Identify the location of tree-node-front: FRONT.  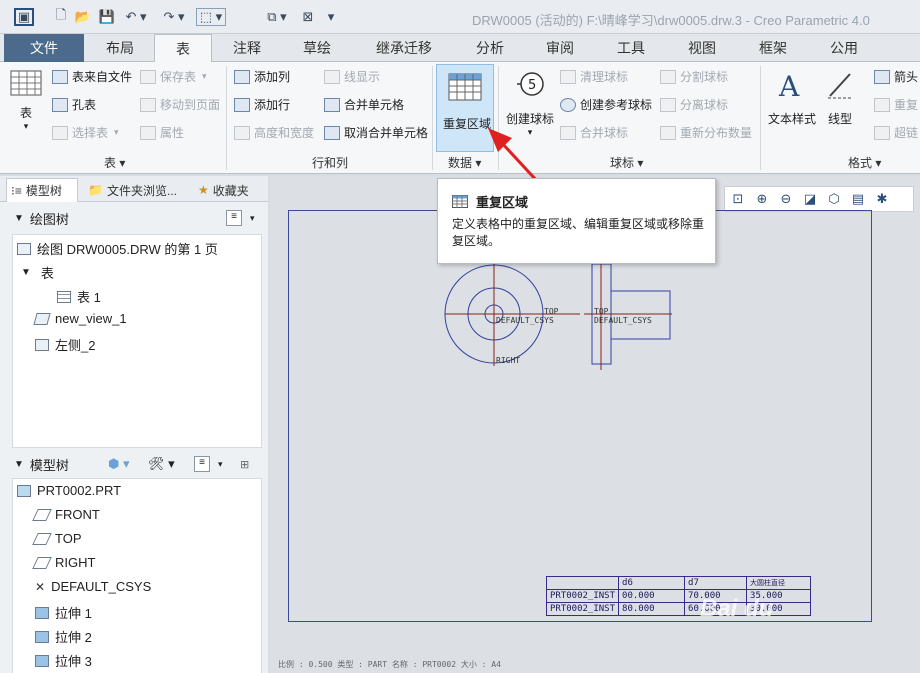
(66, 514).